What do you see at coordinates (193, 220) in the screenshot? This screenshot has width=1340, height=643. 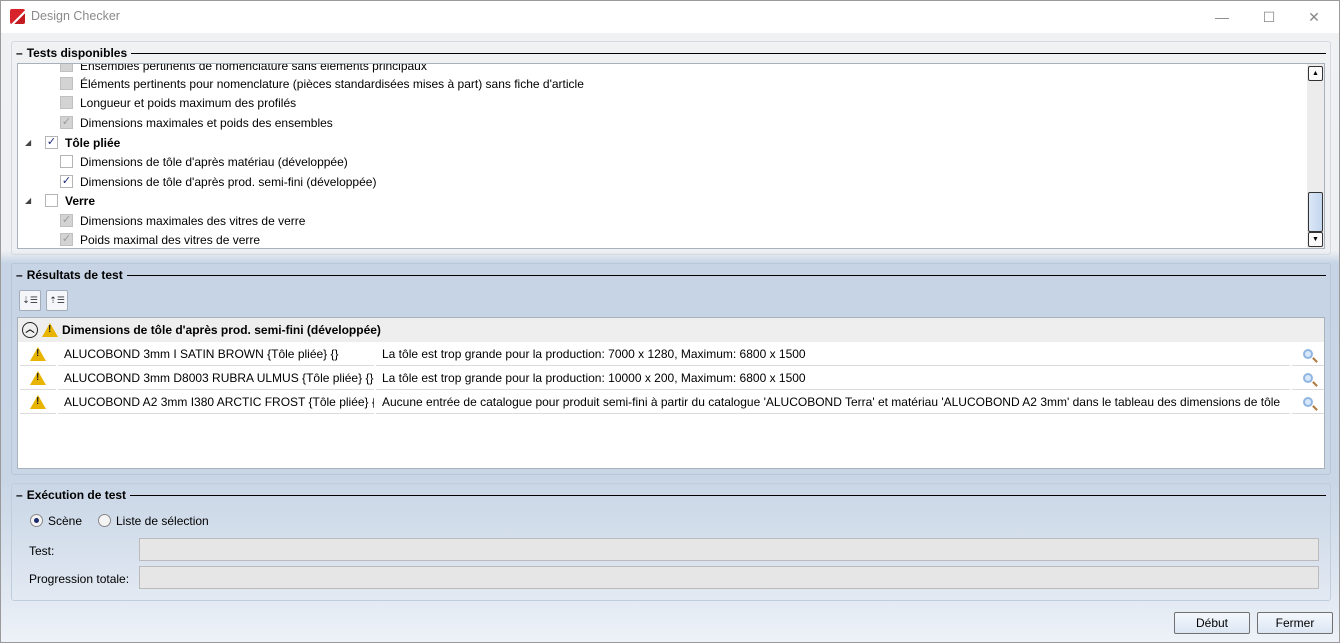 I see `test-label: Dimensions maximales des vitres de verre` at bounding box center [193, 220].